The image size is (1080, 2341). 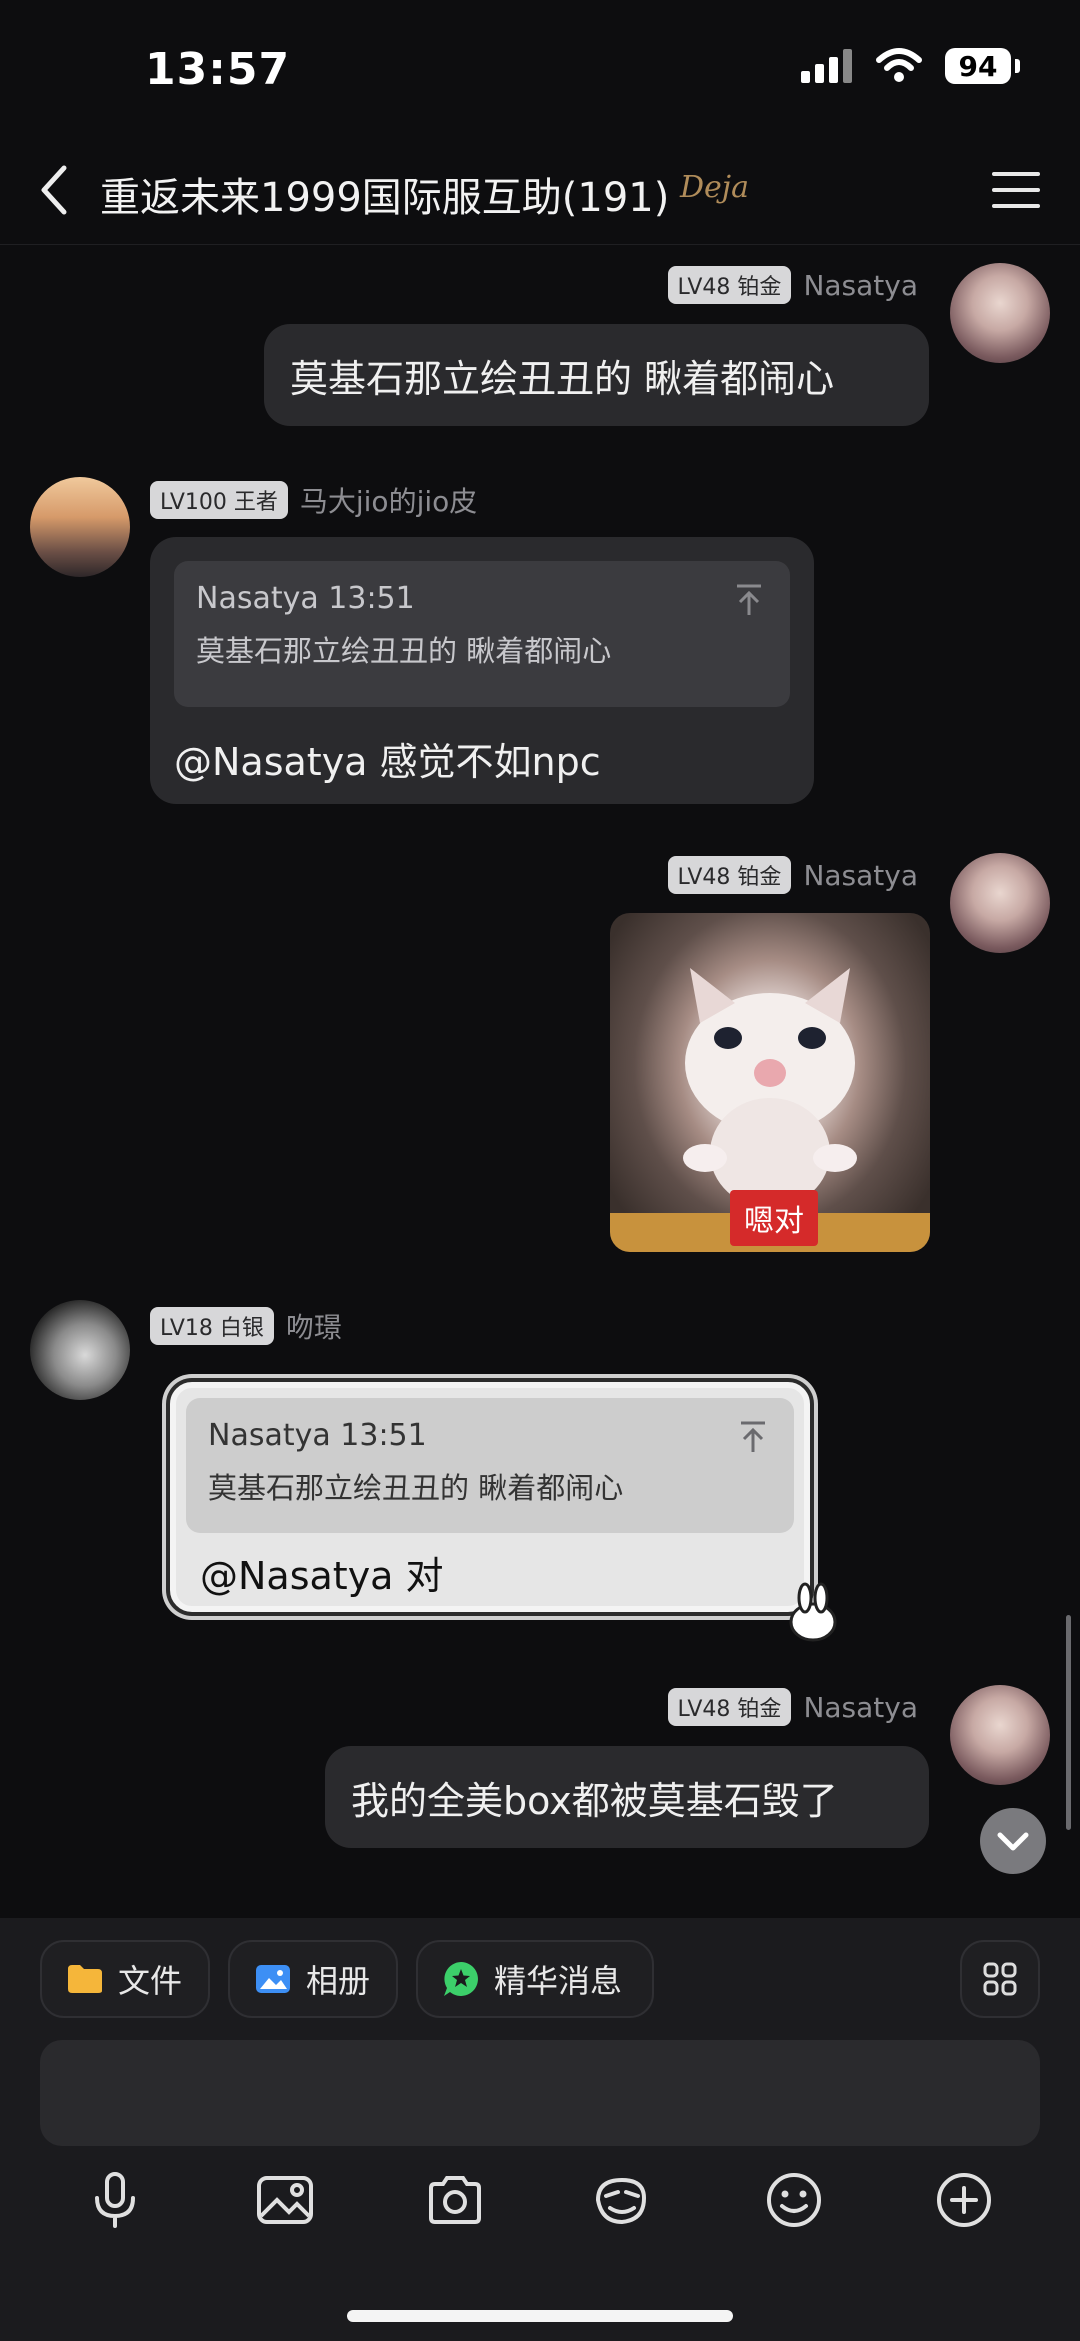 What do you see at coordinates (115, 2200) in the screenshot?
I see `microphone-icon` at bounding box center [115, 2200].